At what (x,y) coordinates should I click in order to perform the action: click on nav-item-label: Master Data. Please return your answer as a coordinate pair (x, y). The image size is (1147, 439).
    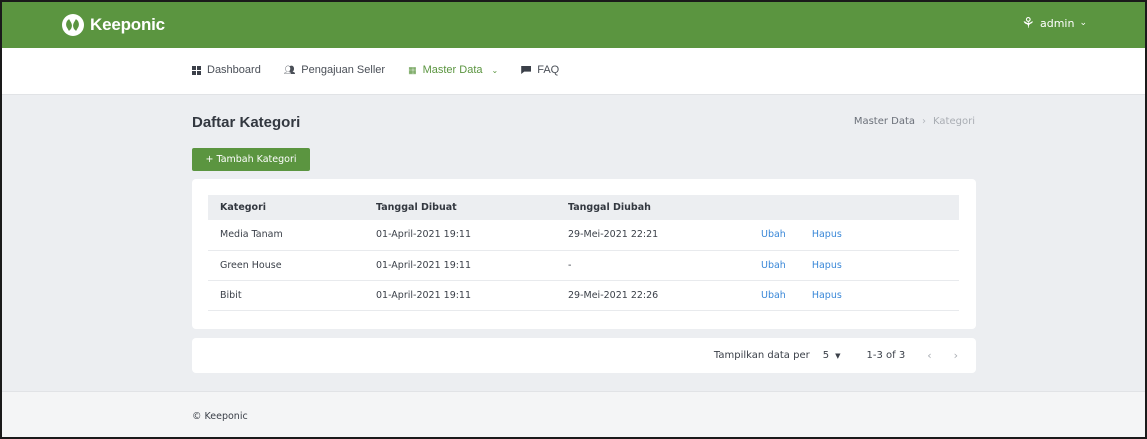
    Looking at the image, I should click on (452, 70).